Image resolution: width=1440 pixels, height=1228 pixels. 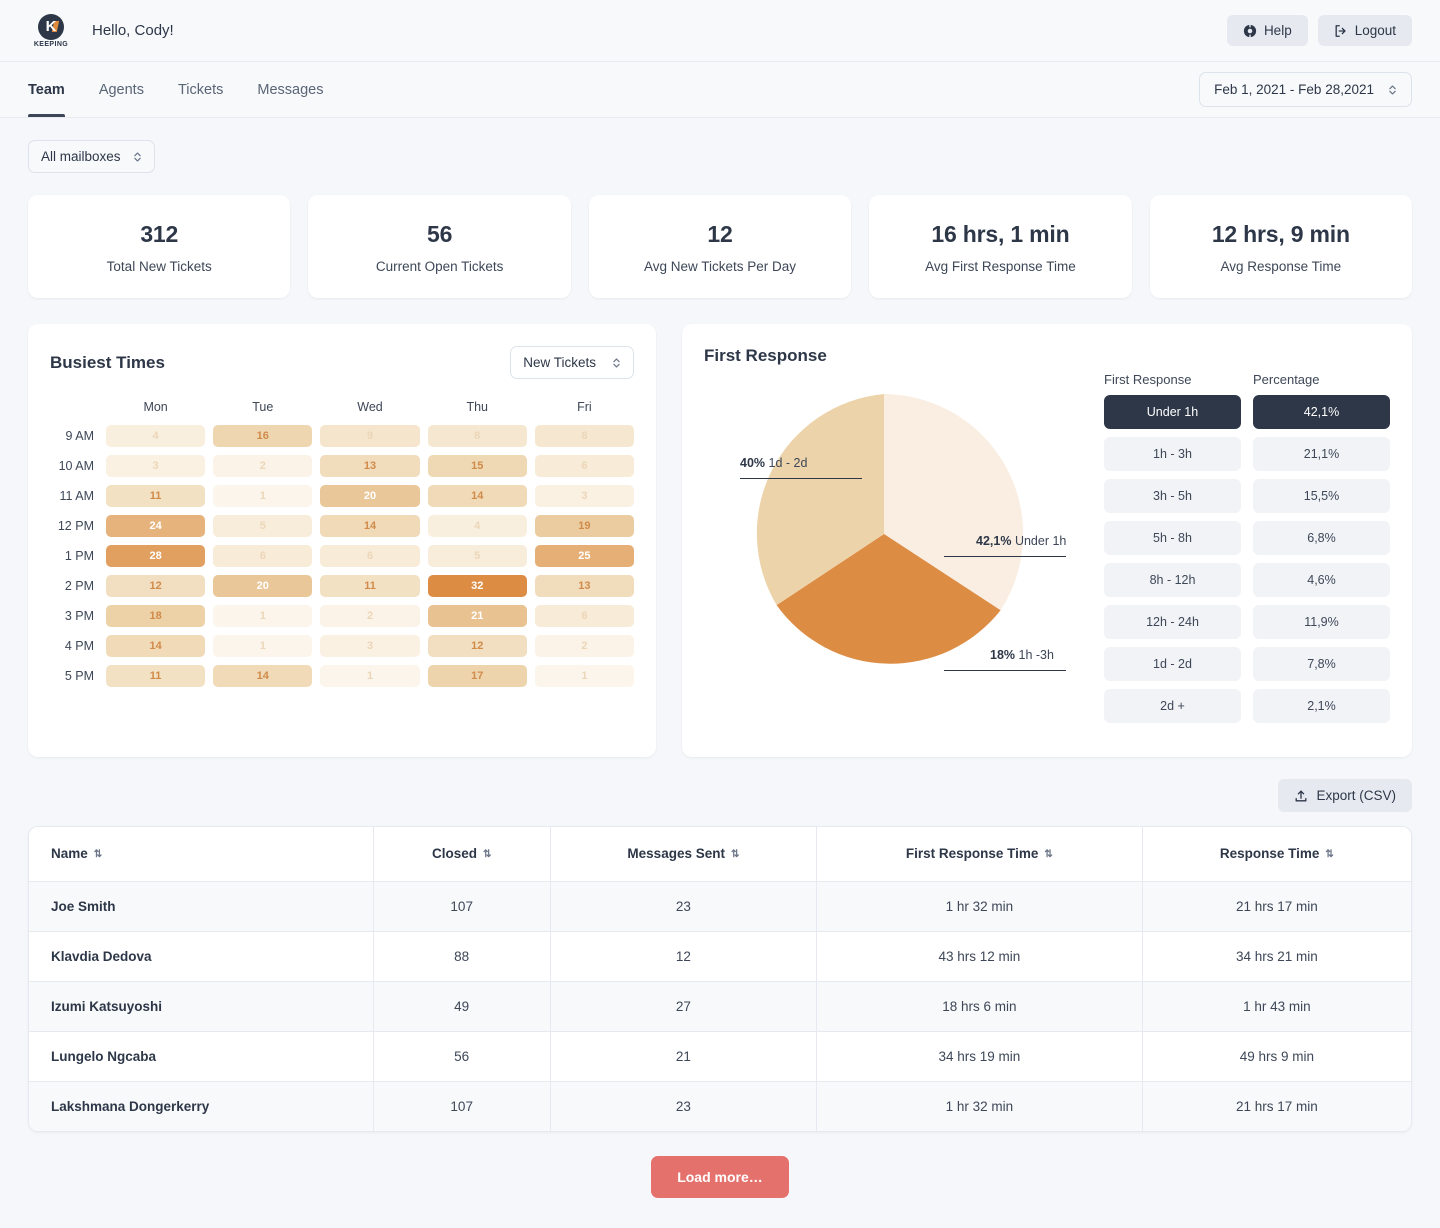 I want to click on pie-label-1h-3h-pct: 18%, so click(x=1003, y=655).